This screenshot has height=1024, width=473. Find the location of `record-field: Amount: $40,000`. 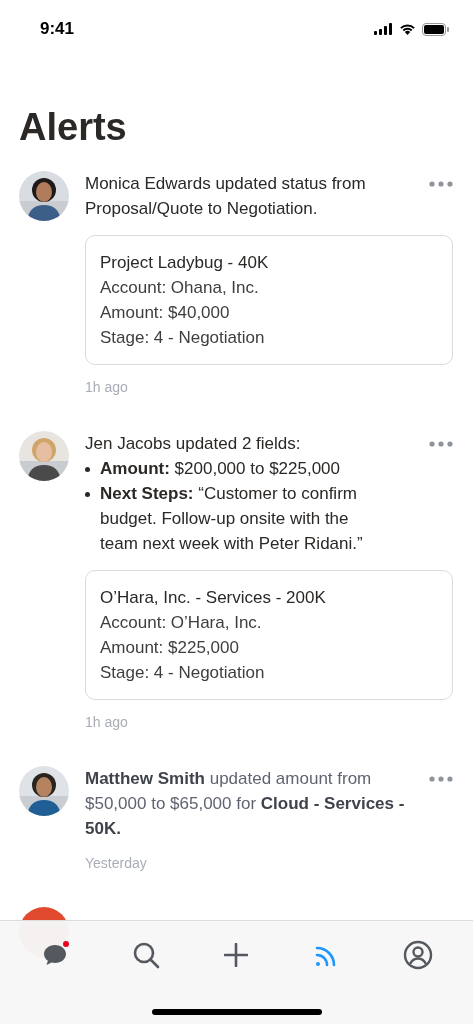

record-field: Amount: $40,000 is located at coordinates (269, 312).